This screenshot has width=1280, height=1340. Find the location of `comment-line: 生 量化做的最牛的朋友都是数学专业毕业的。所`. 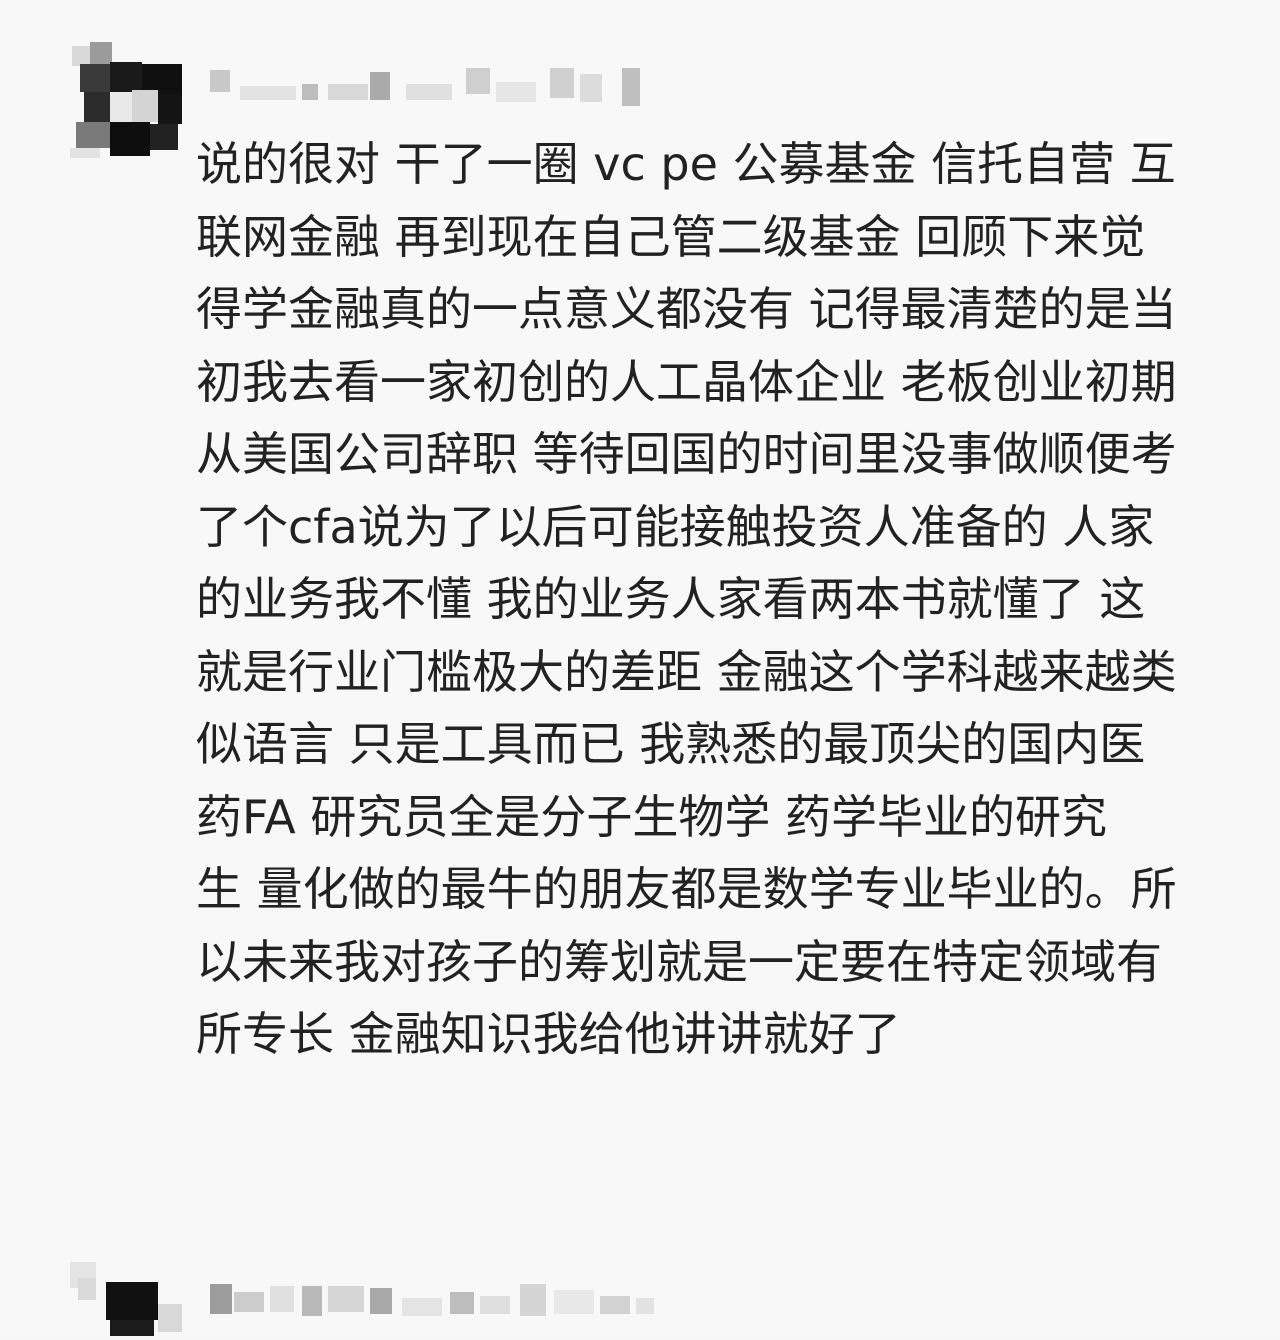

comment-line: 生 量化做的最牛的朋友都是数学专业毕业的。所 is located at coordinates (686, 889).